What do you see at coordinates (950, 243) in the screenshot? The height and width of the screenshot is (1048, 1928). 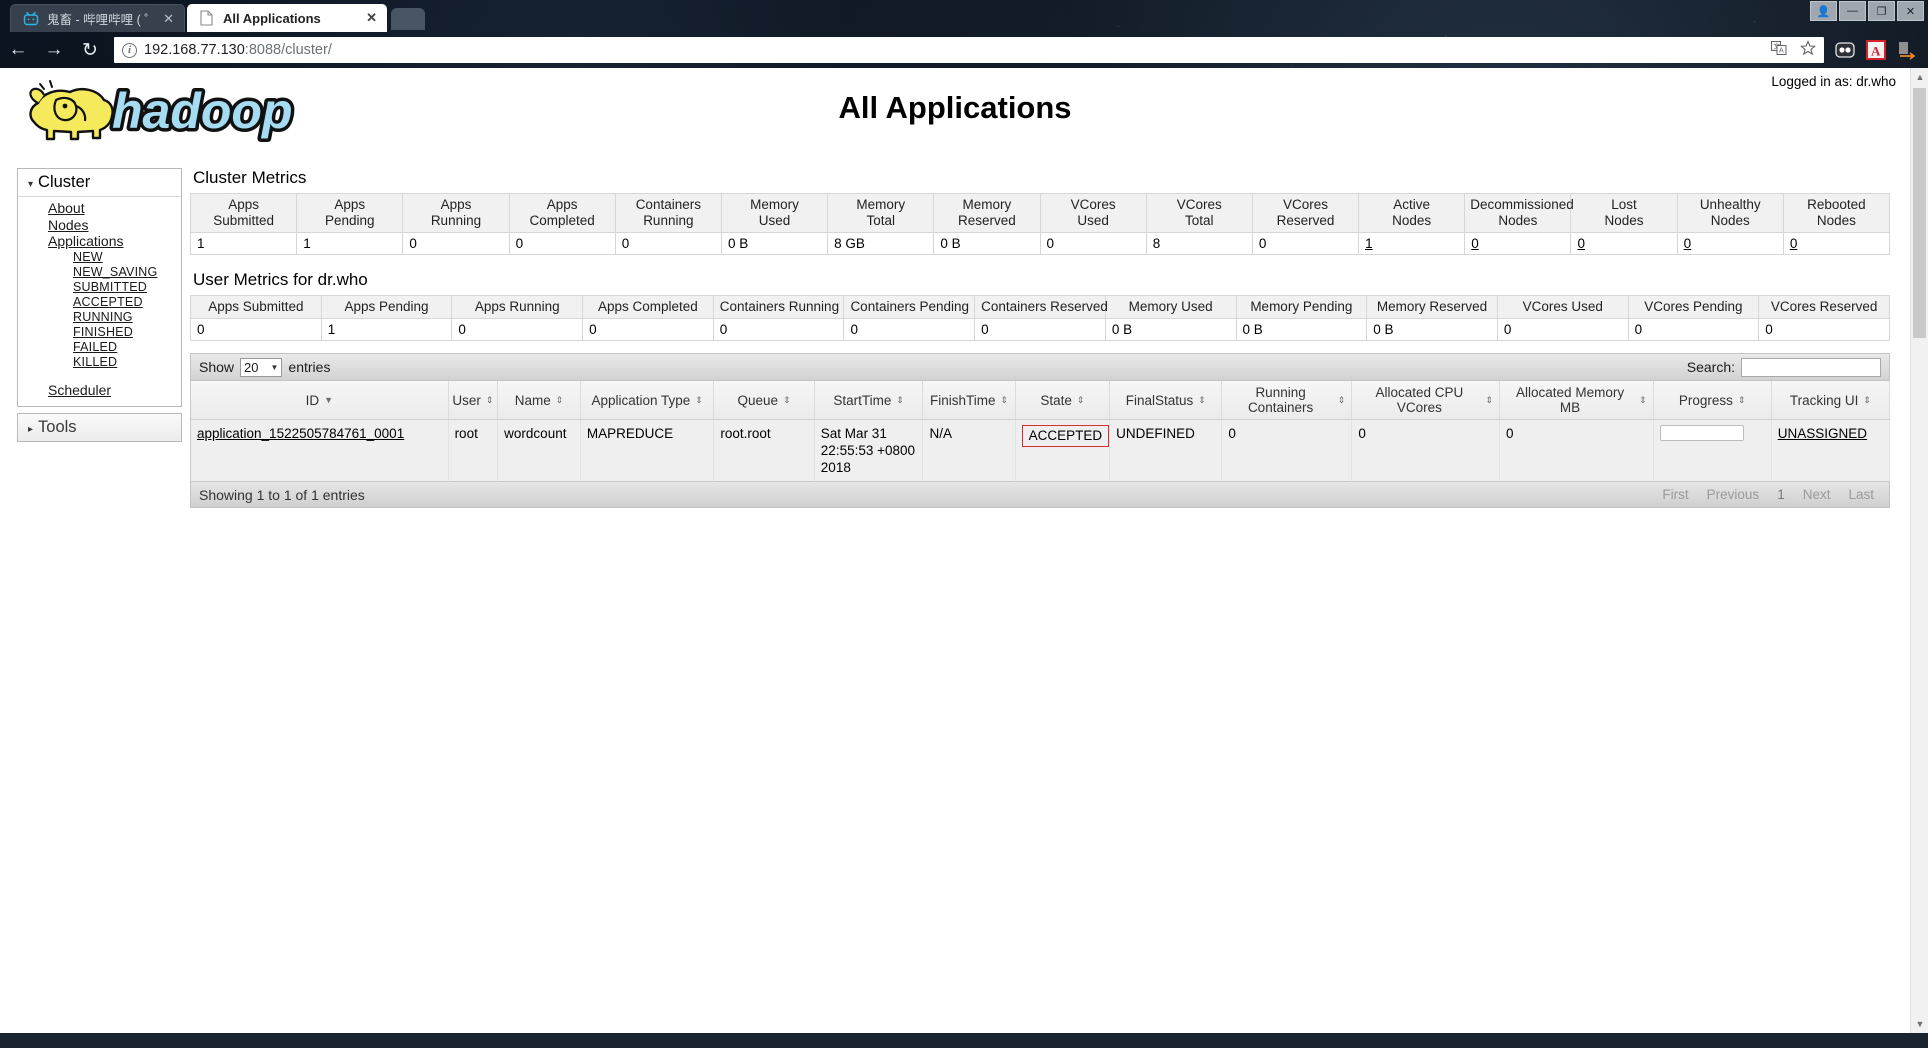 I see `metric-value: 0 B` at bounding box center [950, 243].